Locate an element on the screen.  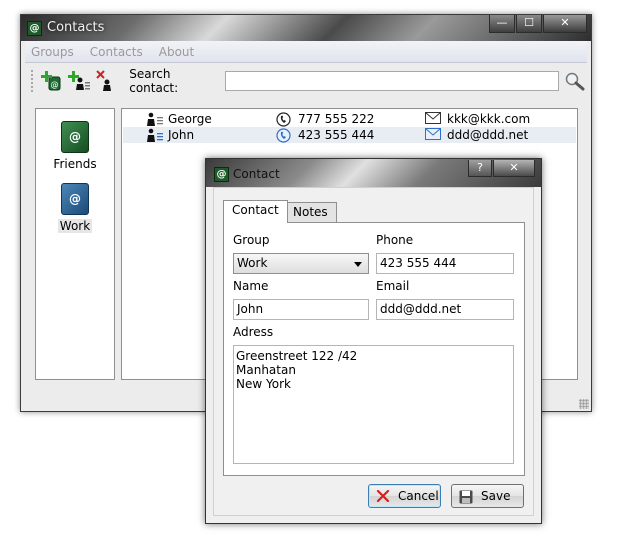
dialog-title-bar: @ Contact ? ✕ is located at coordinates (373, 173).